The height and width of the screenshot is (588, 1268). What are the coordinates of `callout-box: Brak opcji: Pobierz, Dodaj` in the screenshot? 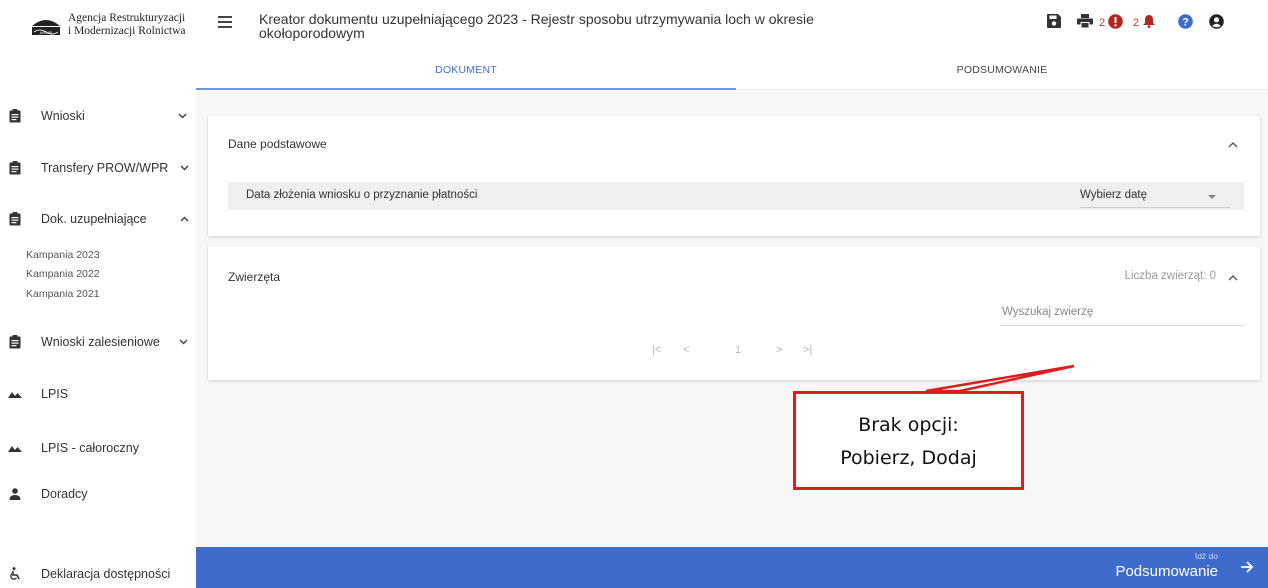 It's located at (908, 440).